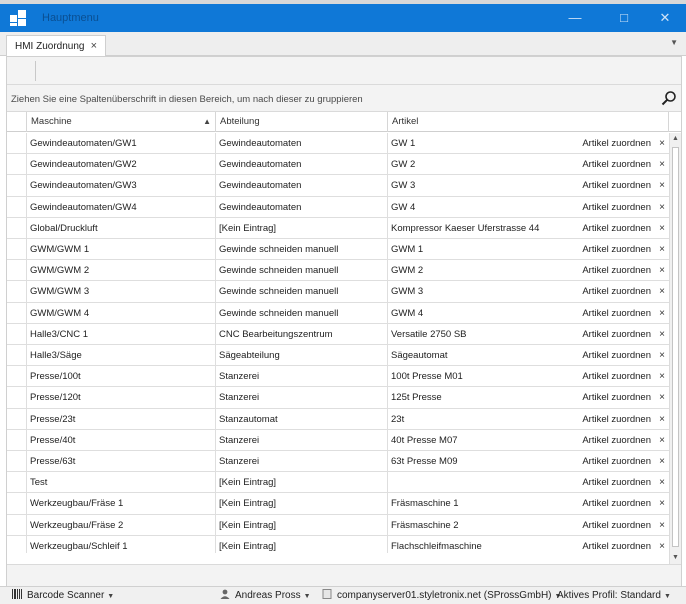 The image size is (686, 604). I want to click on cell-maschine: Presse/23t, so click(121, 419).